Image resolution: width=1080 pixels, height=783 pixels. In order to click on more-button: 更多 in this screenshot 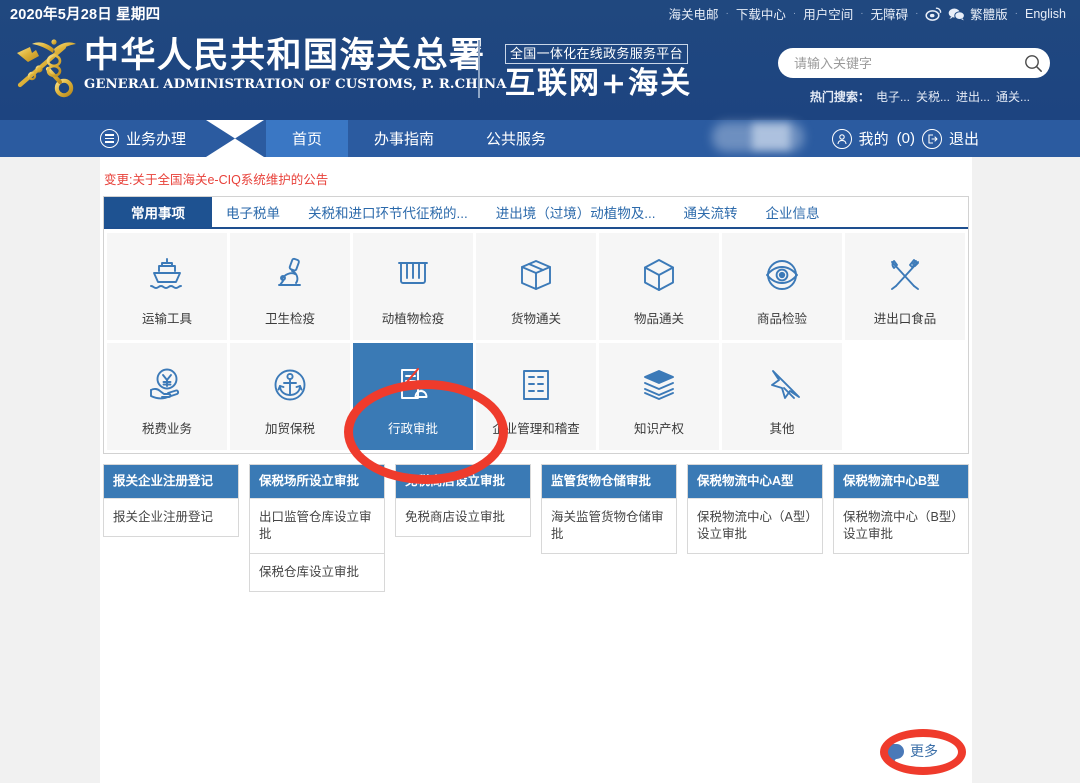, I will do `click(911, 751)`.